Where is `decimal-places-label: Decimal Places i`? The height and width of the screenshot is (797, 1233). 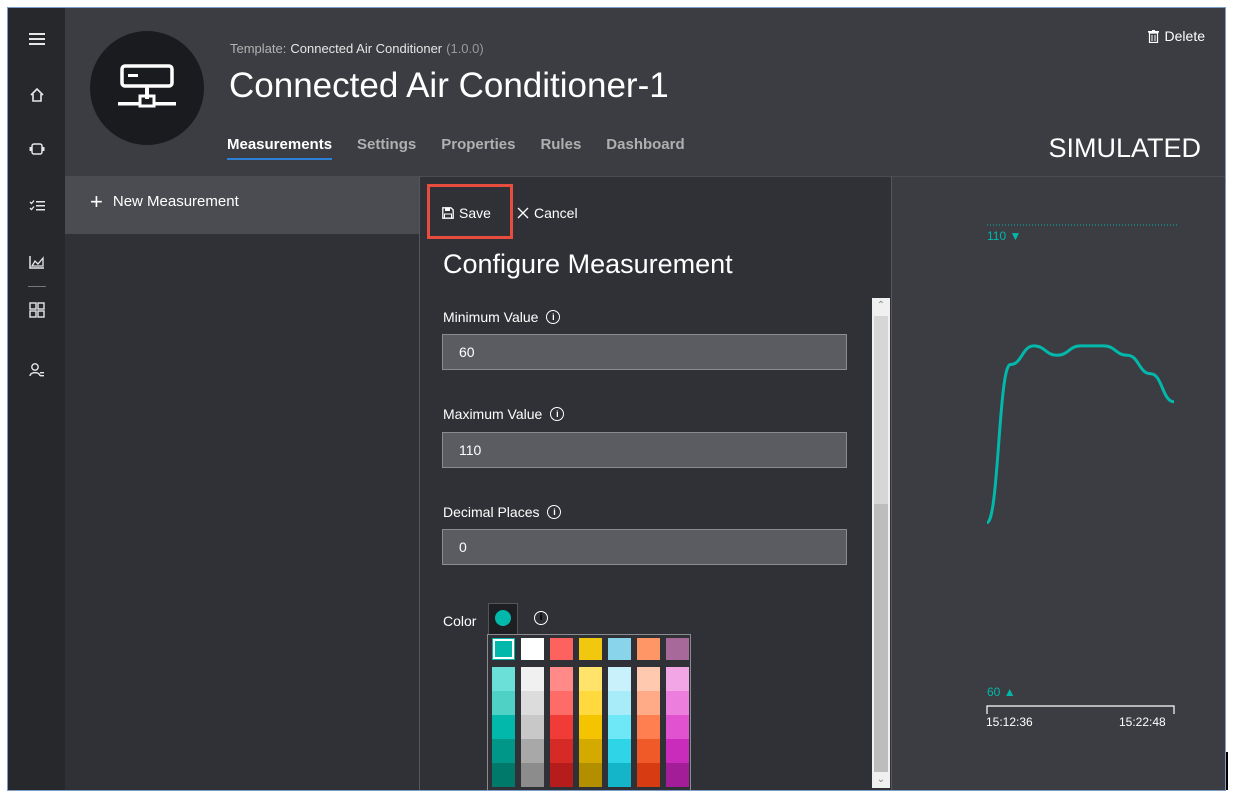
decimal-places-label: Decimal Places i is located at coordinates (502, 512).